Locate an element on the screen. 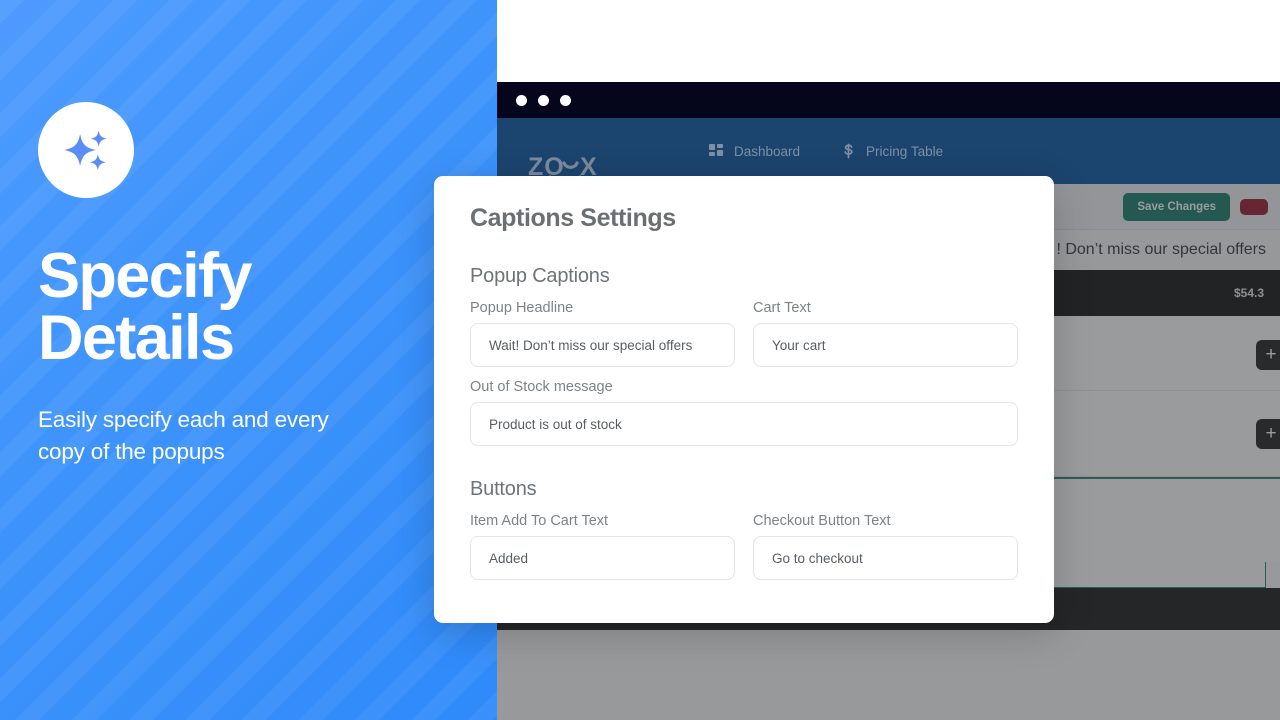 The image size is (1280, 720). sparkles-icon is located at coordinates (85, 150).